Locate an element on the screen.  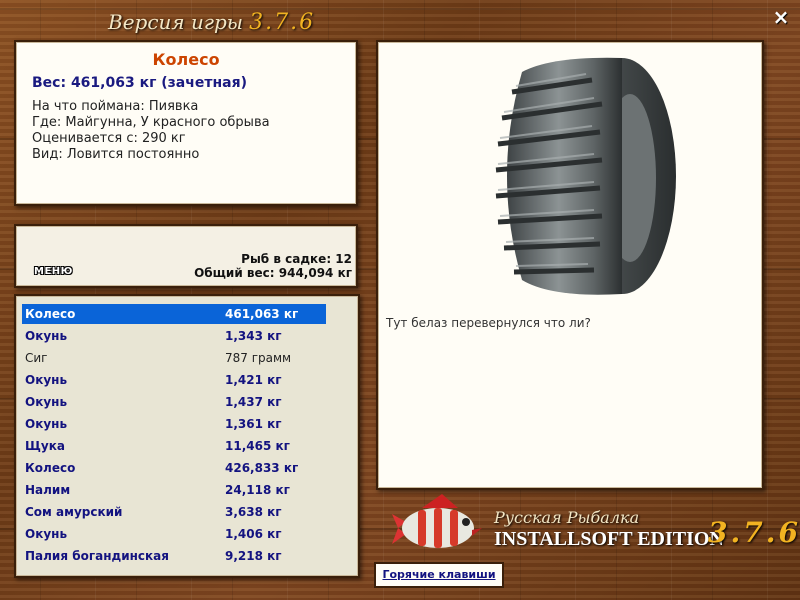
catch-row-weight: 1,406 кг is located at coordinates (253, 534).